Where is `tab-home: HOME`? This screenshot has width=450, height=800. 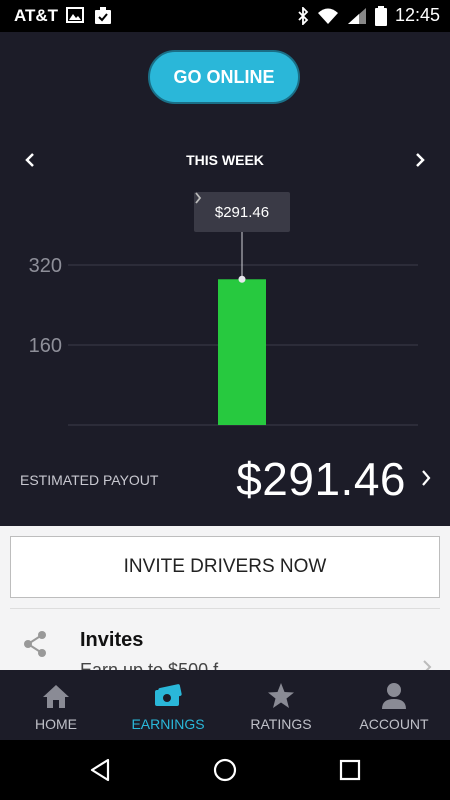 tab-home: HOME is located at coordinates (56, 705).